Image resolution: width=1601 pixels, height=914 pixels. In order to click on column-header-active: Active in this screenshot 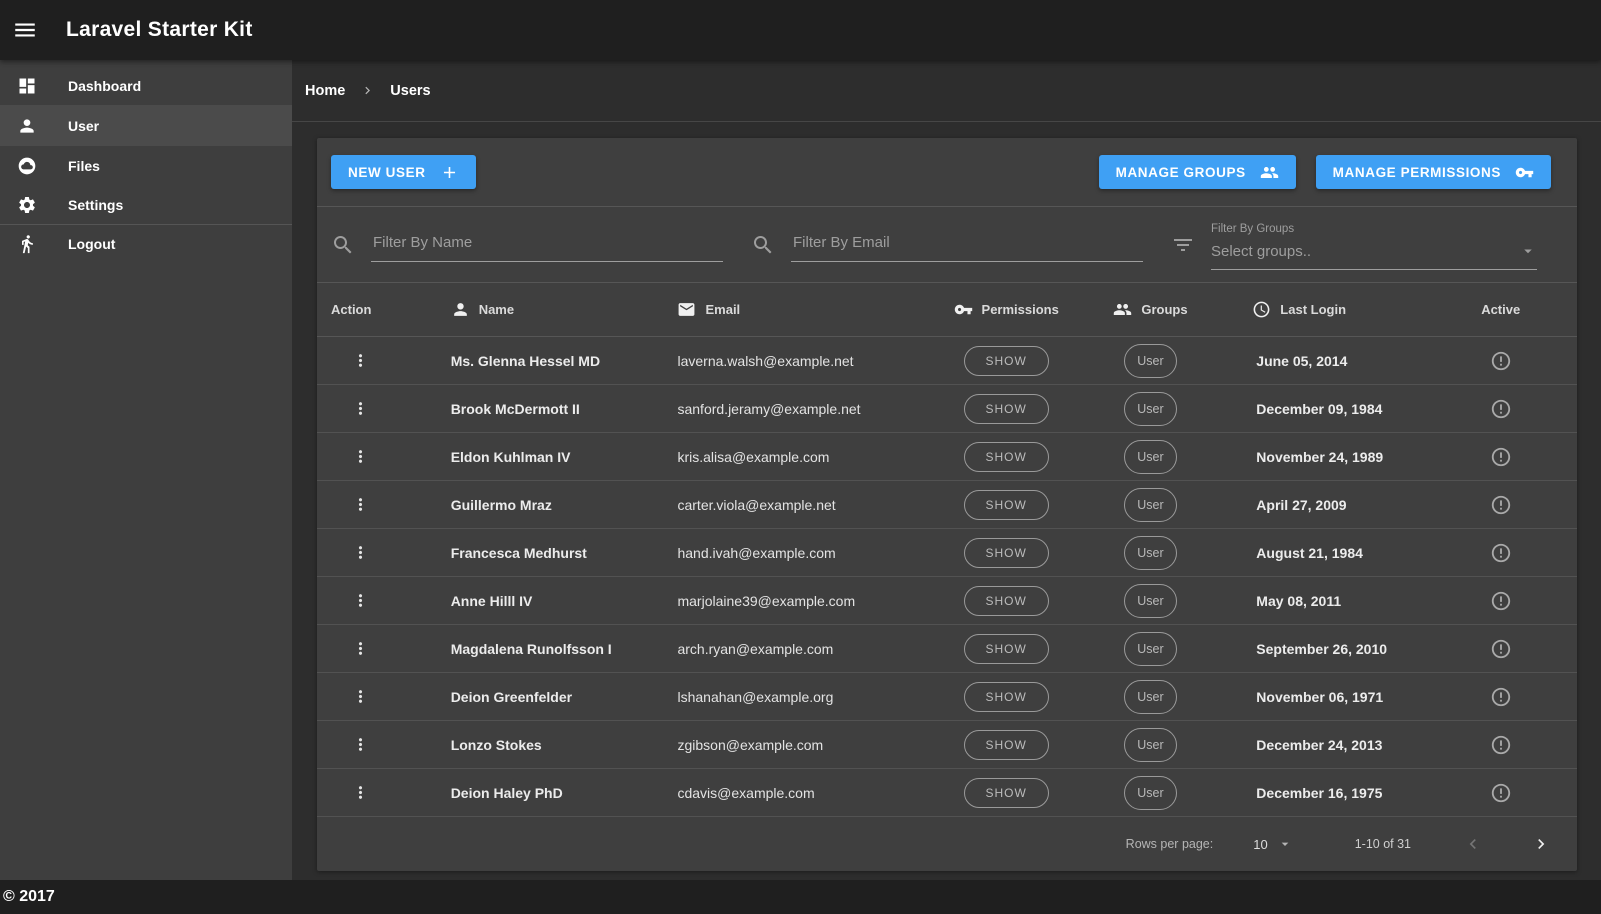, I will do `click(1501, 309)`.